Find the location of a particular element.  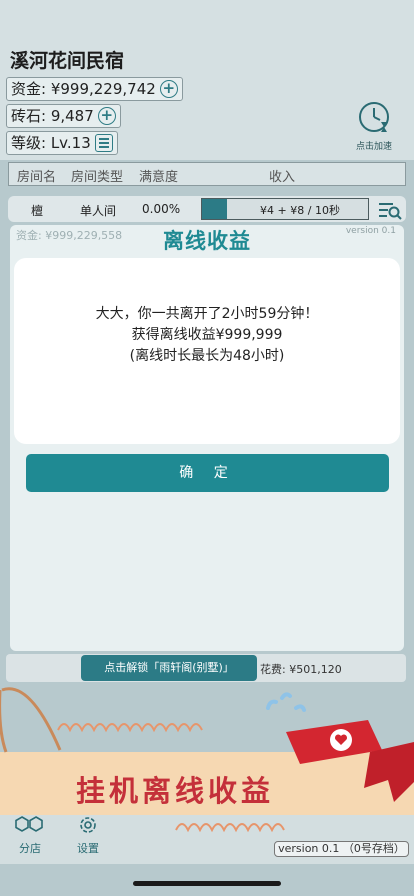

income-progress-bar: ¥4 + ¥8 / 10秒 is located at coordinates (285, 209).